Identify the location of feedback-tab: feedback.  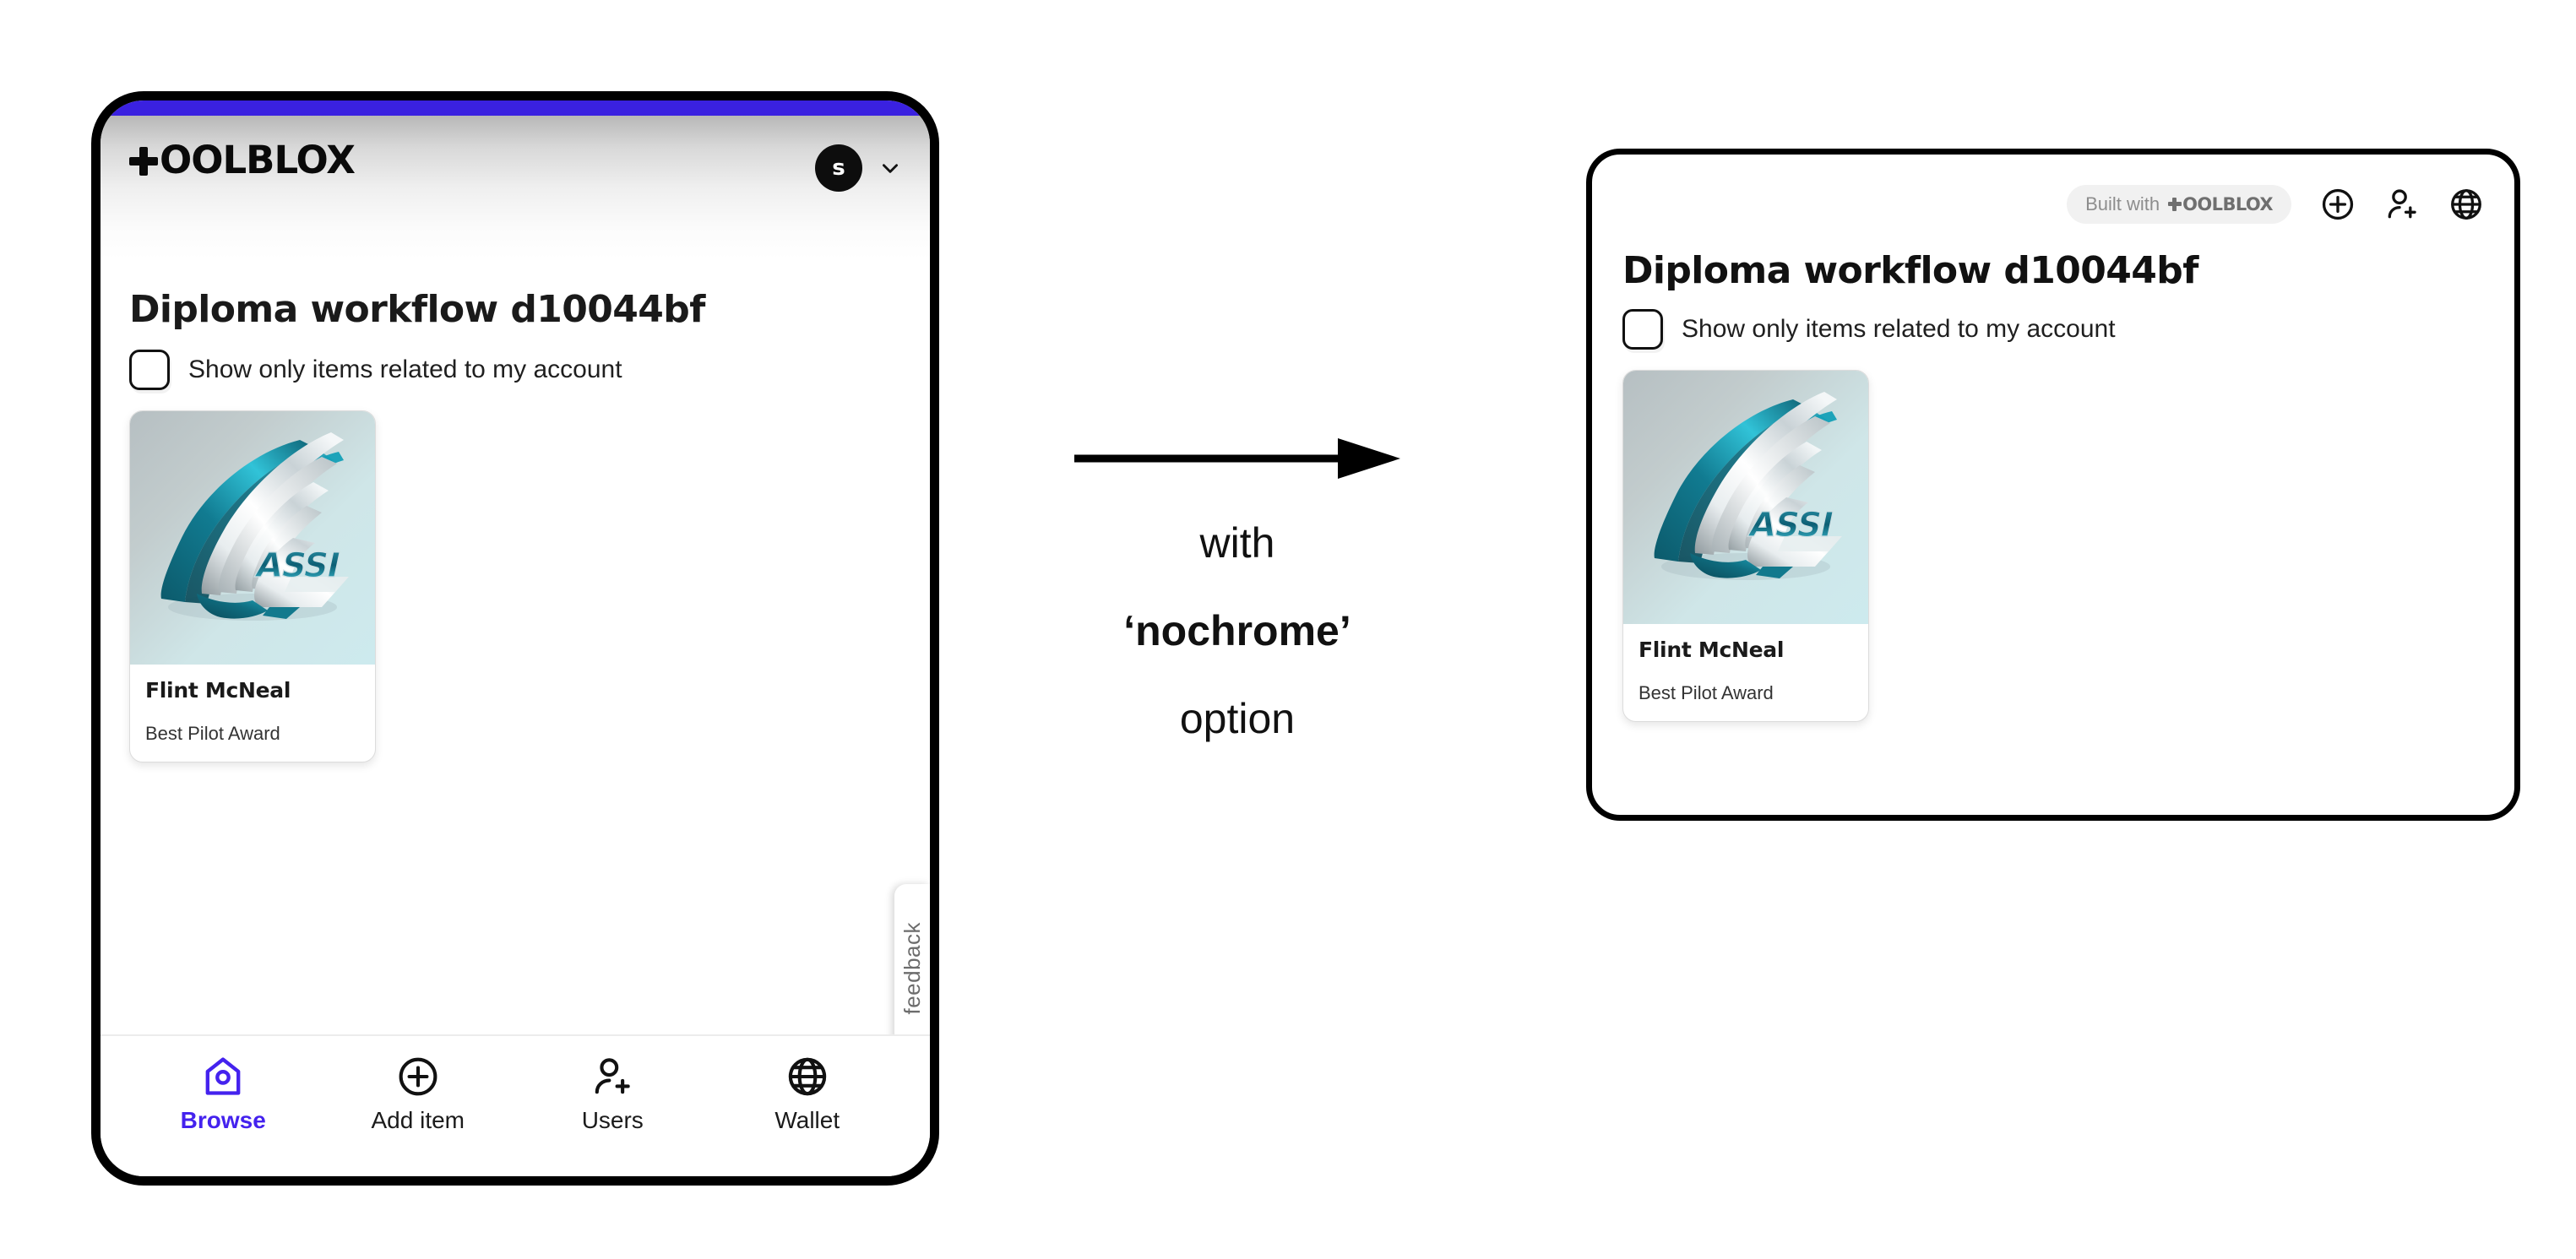
(912, 959).